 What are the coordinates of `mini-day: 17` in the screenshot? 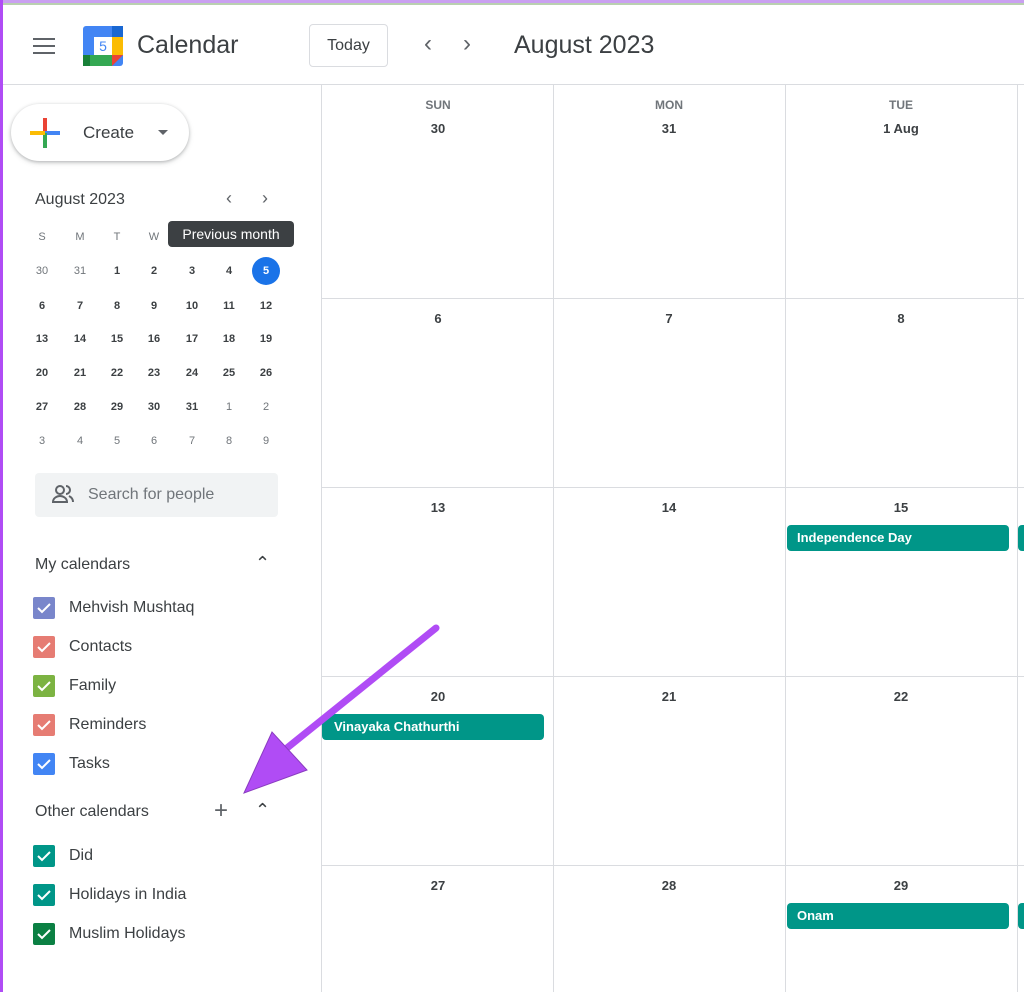 It's located at (192, 339).